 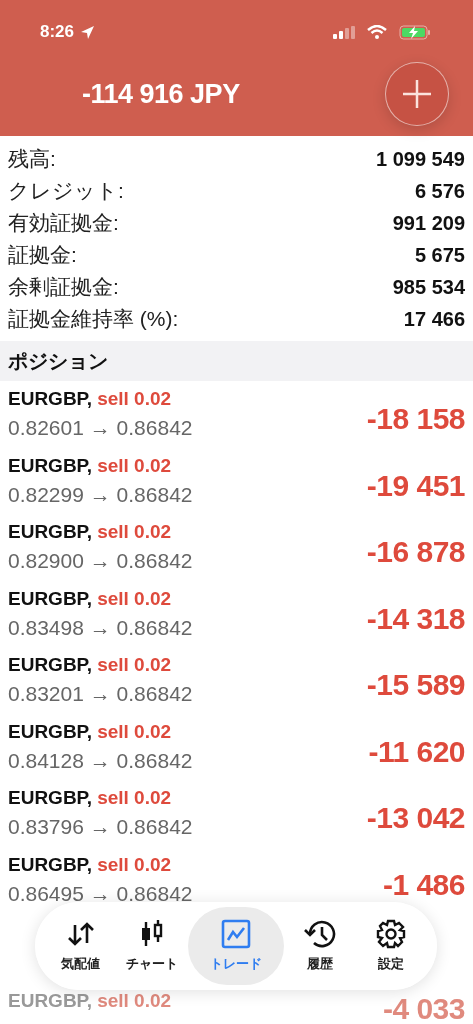 What do you see at coordinates (415, 419) in the screenshot?
I see `profit-value: -18 158` at bounding box center [415, 419].